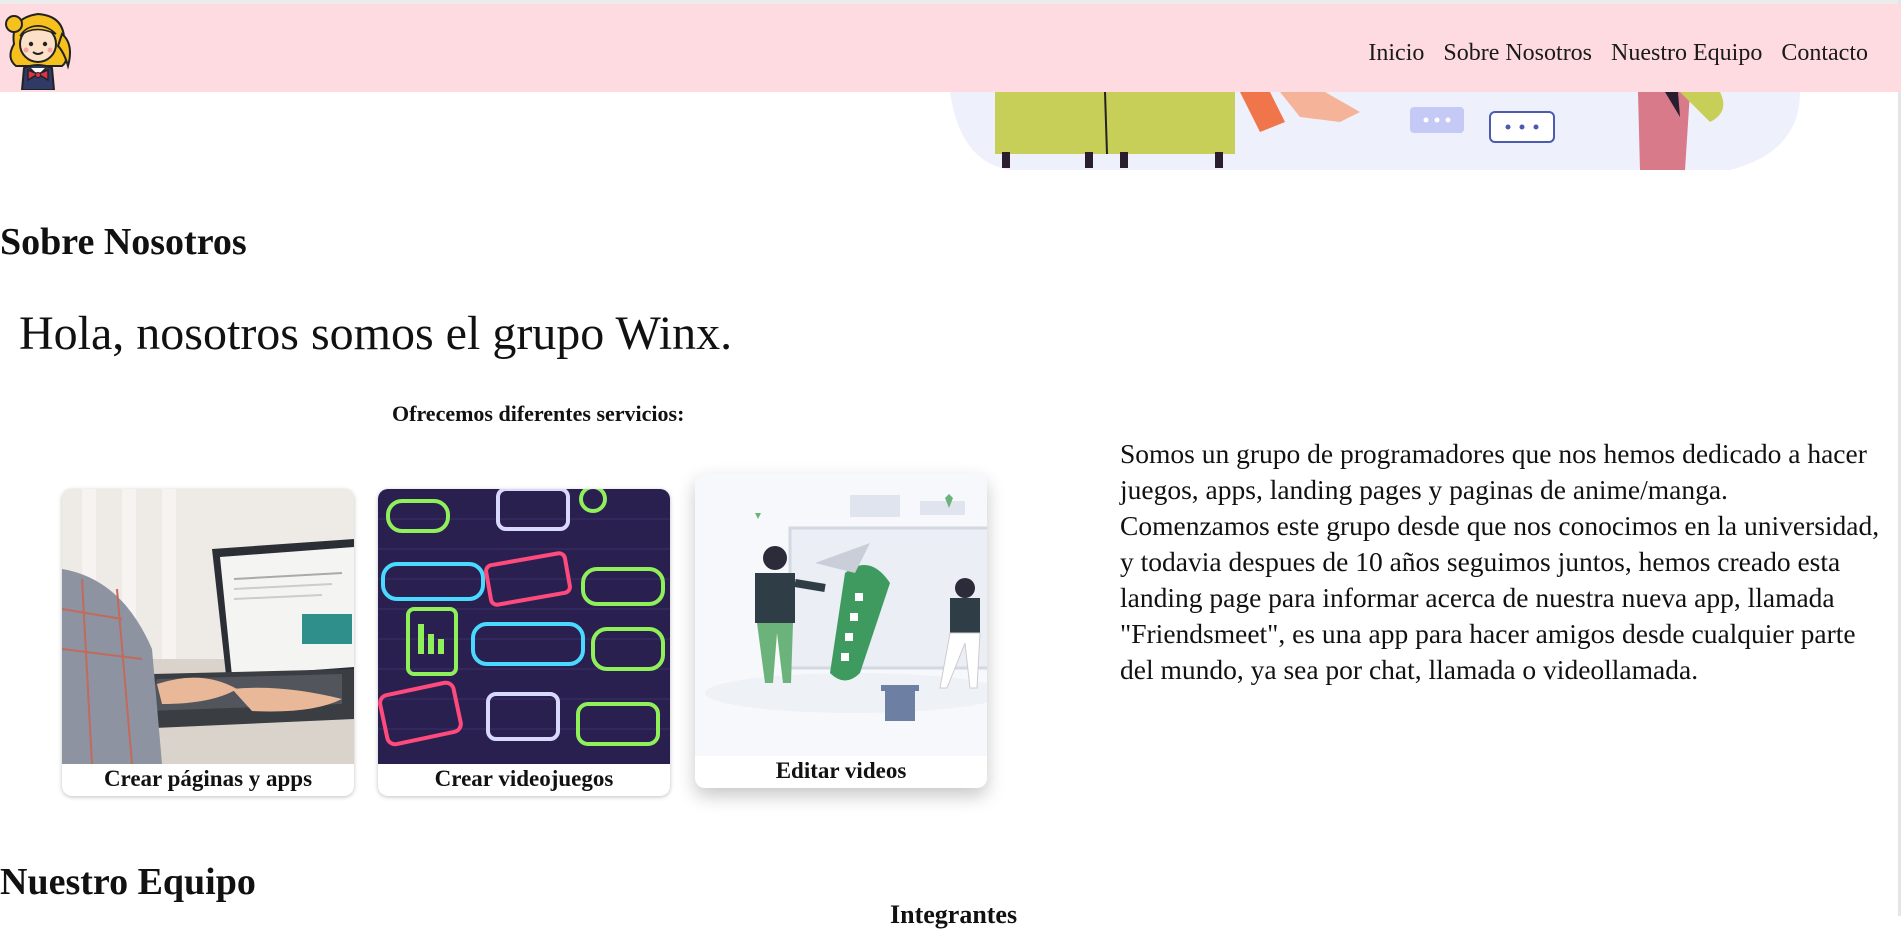 This screenshot has width=1901, height=930. What do you see at coordinates (841, 770) in the screenshot?
I see `service-label-video: Editar videos` at bounding box center [841, 770].